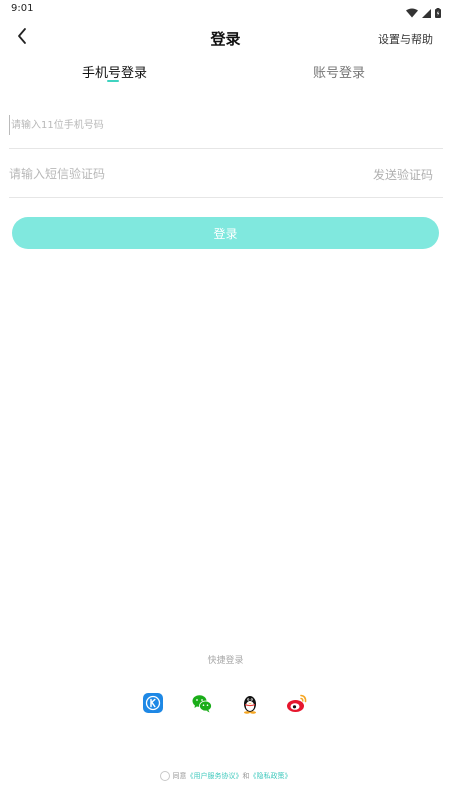 The height and width of the screenshot is (801, 451). Describe the element at coordinates (297, 703) in the screenshot. I see `weibo-icon` at that location.